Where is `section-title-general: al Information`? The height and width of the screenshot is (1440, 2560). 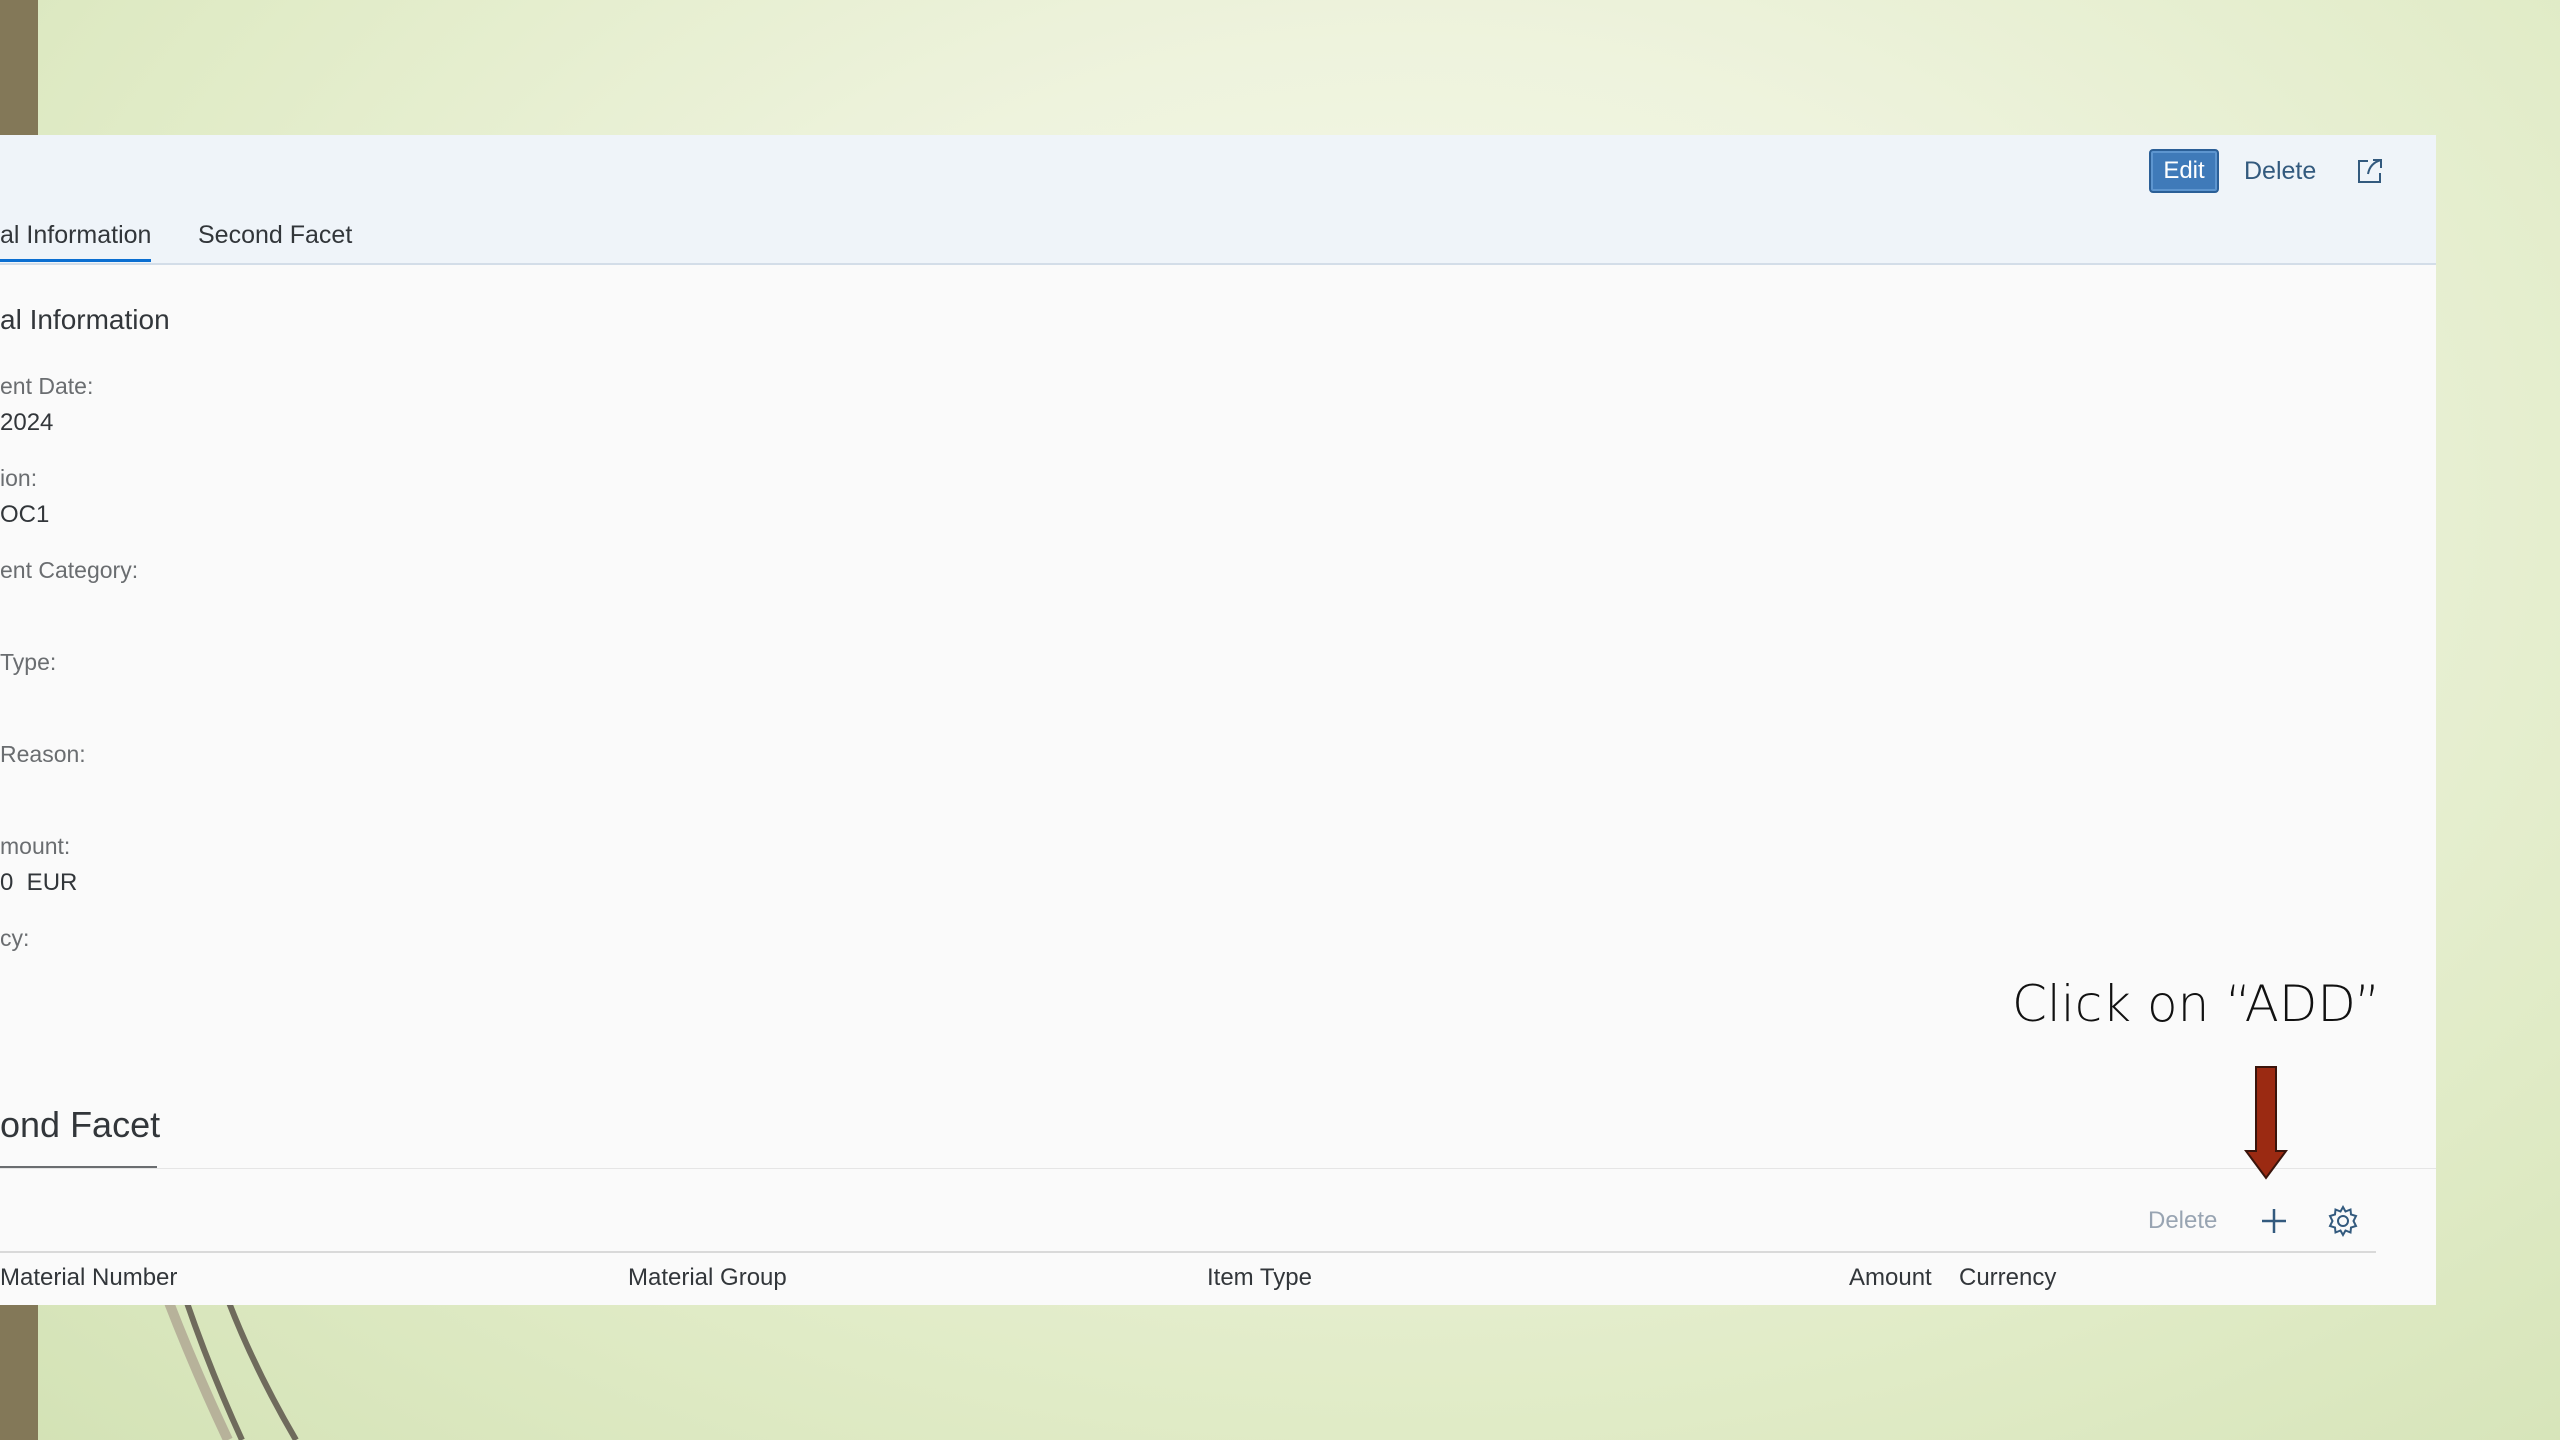 section-title-general: al Information is located at coordinates (85, 319).